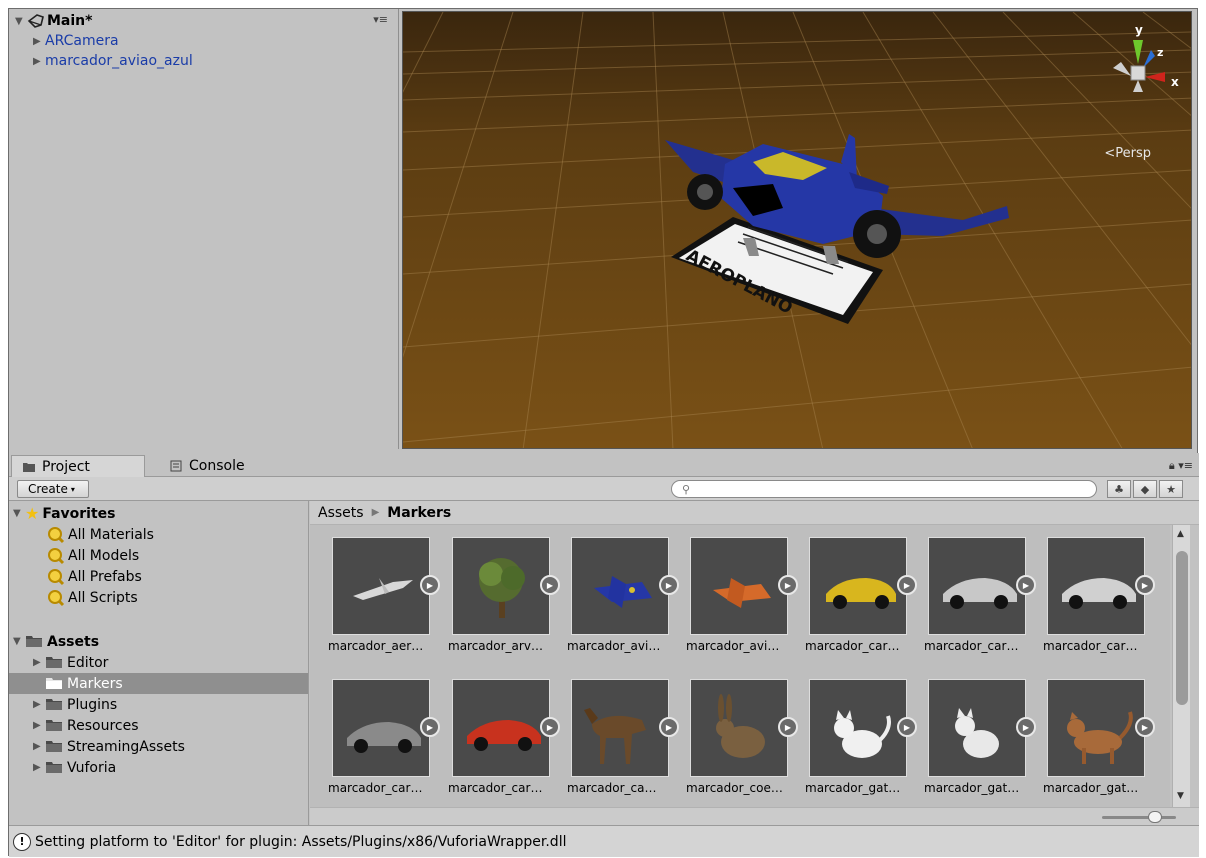 This screenshot has width=1206, height=858. I want to click on rabbit-thumbnail, so click(739, 728).